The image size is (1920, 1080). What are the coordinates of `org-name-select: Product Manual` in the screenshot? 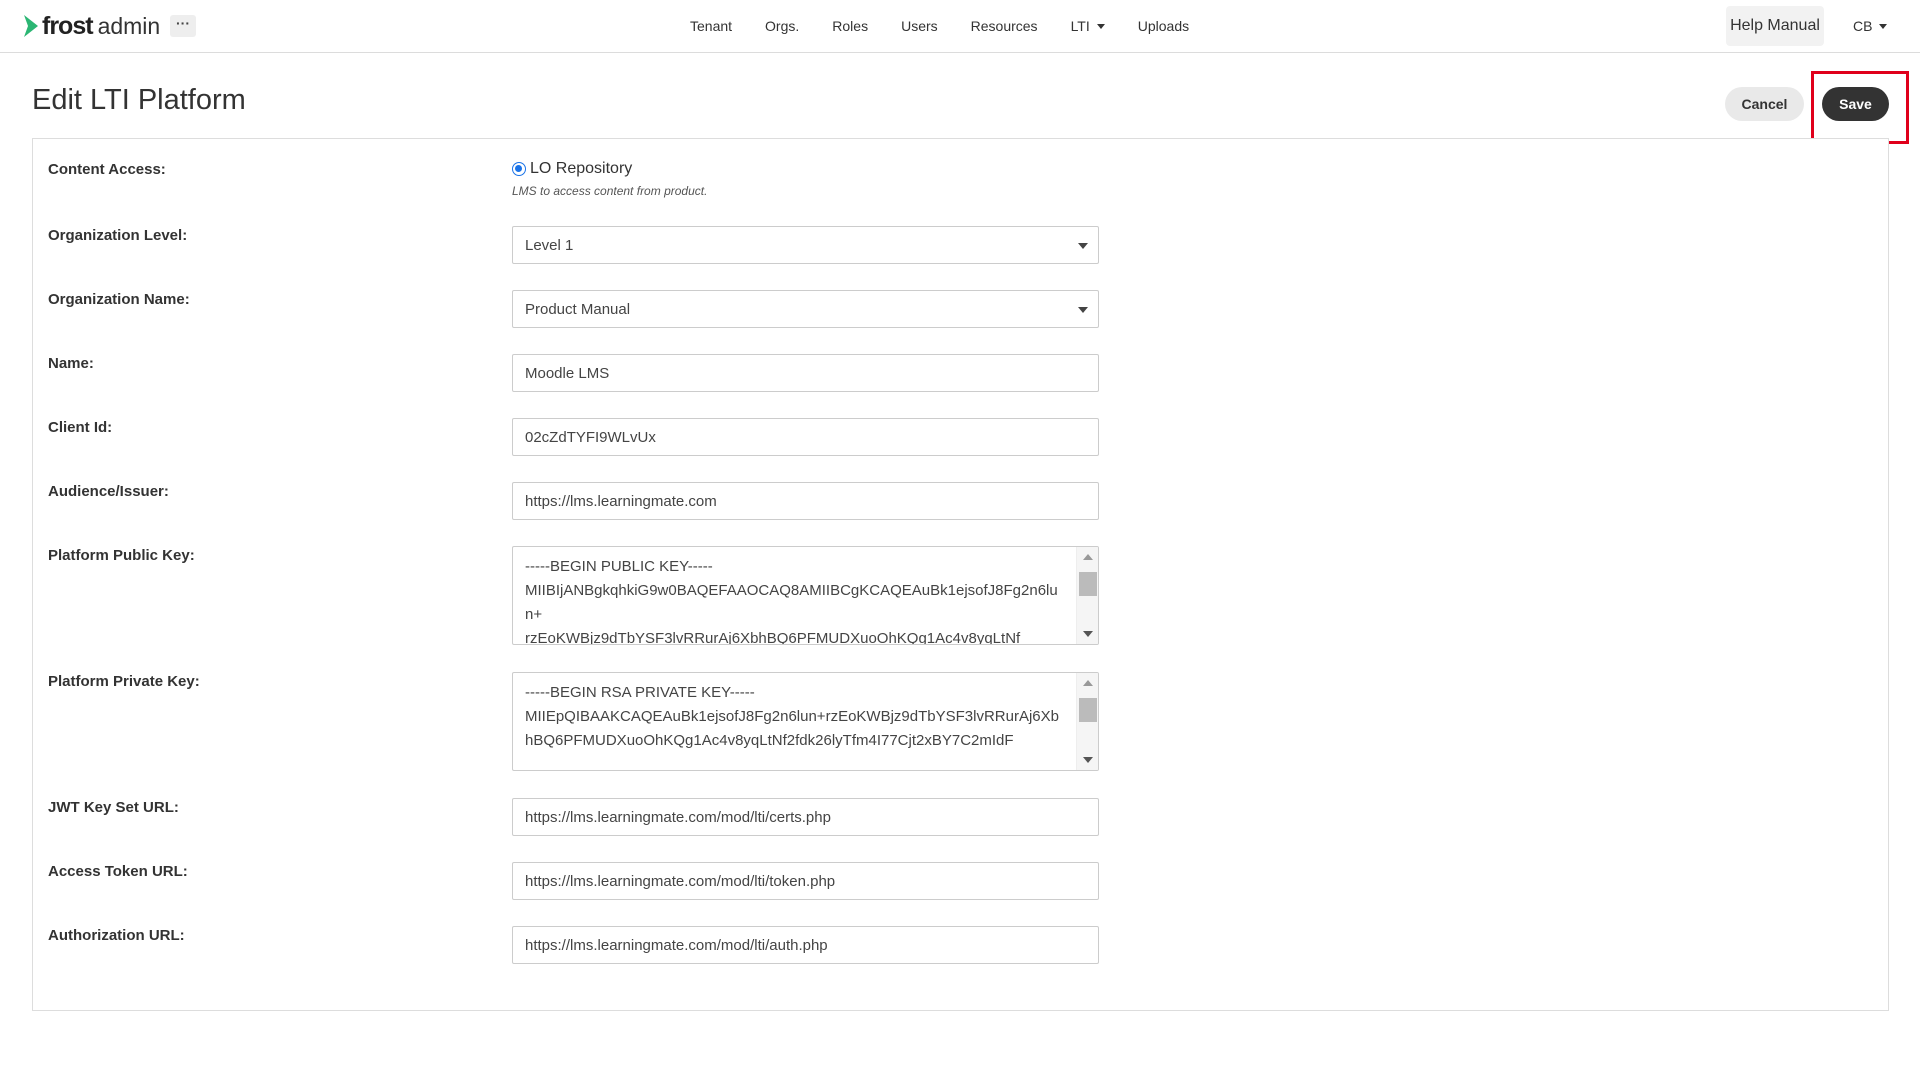 It's located at (805, 309).